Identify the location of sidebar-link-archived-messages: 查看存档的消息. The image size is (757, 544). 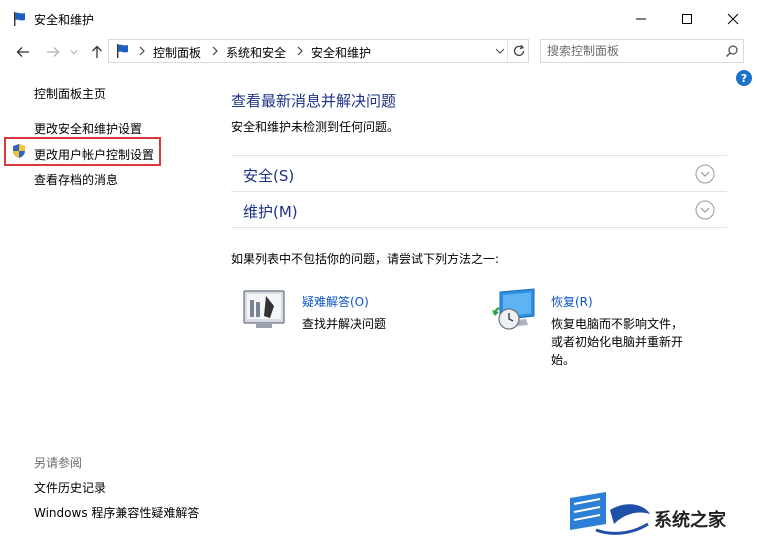
(76, 179).